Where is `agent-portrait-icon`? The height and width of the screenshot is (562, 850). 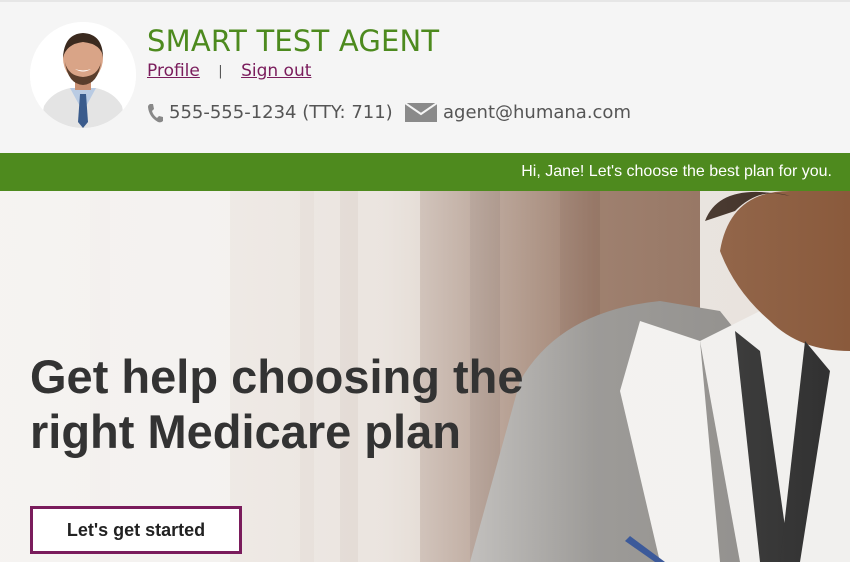
agent-portrait-icon is located at coordinates (83, 75).